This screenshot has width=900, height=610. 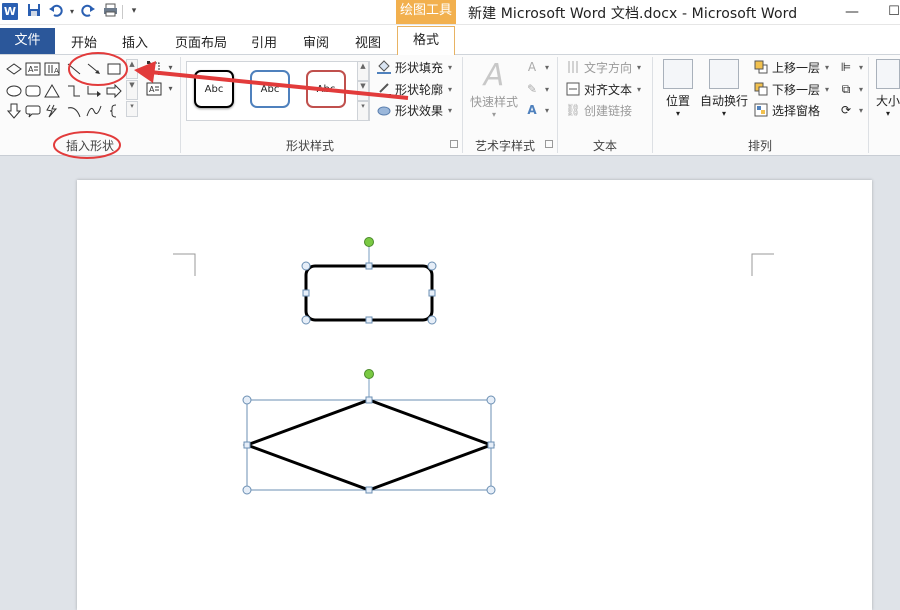 What do you see at coordinates (27, 41) in the screenshot?
I see `tab-file: 文件` at bounding box center [27, 41].